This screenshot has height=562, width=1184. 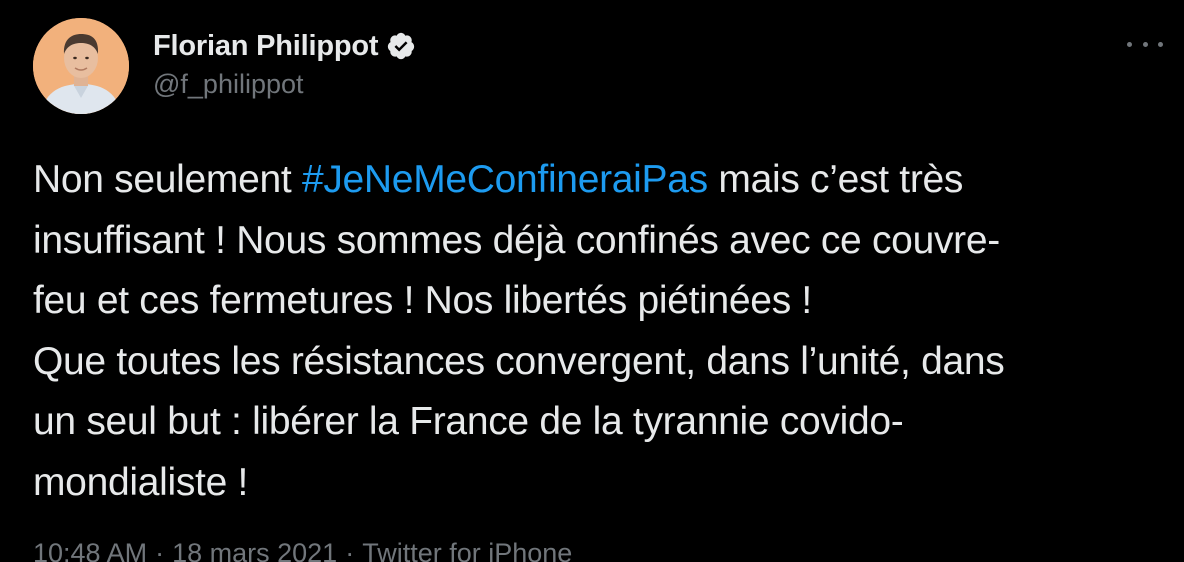 I want to click on tweet-metadata: 10:48 AM · 18 mars 2021 · Twitter for iPhone, so click(x=302, y=550).